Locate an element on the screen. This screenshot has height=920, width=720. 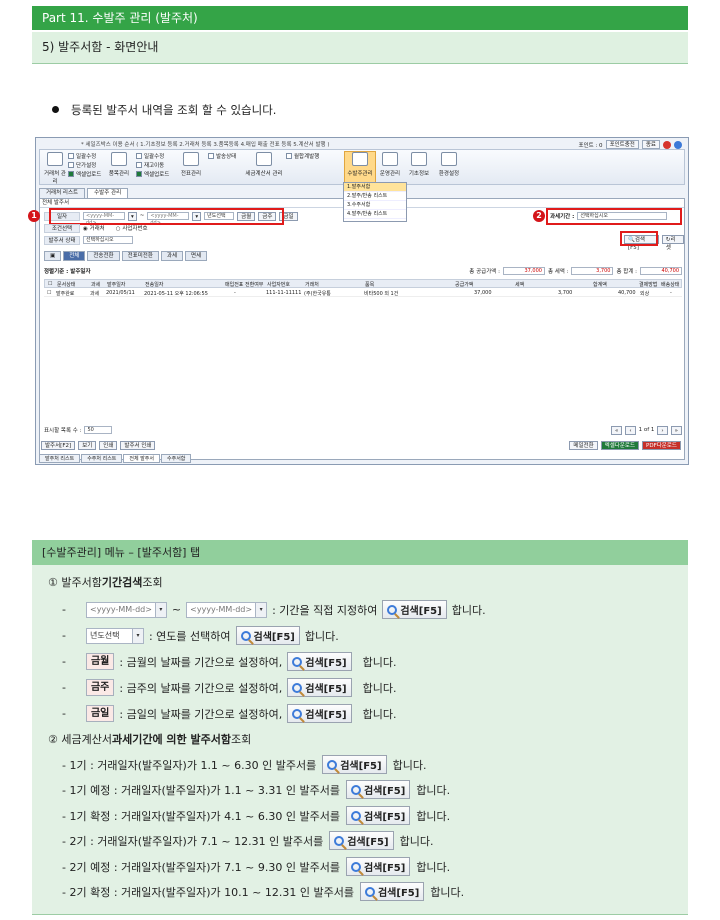
cell-total: 40,700 is located at coordinates (627, 293).